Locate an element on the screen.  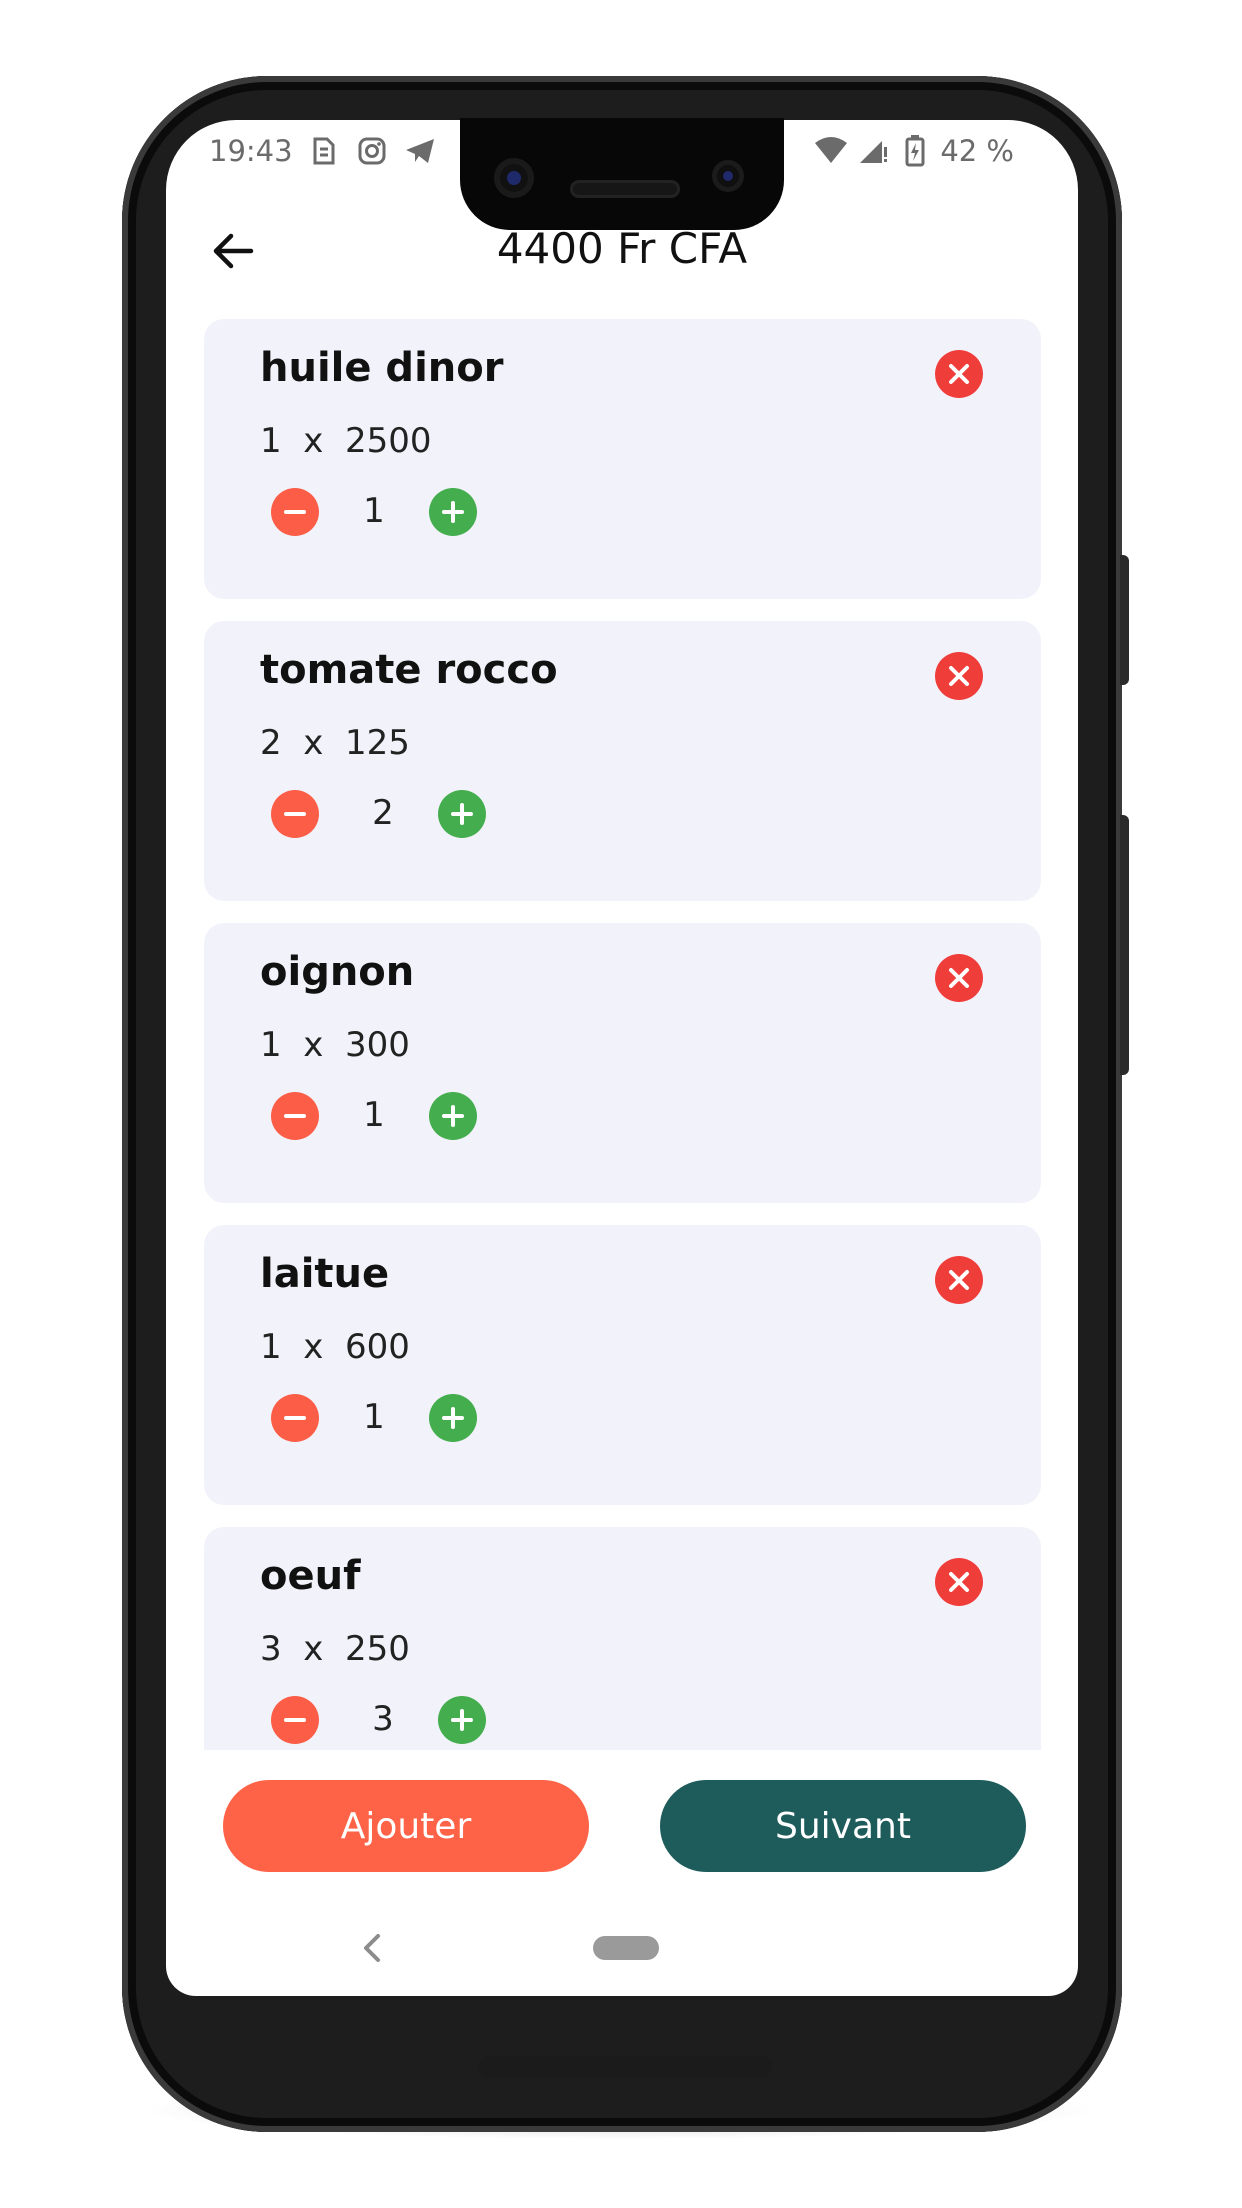
arrow-left-icon is located at coordinates (233, 251).